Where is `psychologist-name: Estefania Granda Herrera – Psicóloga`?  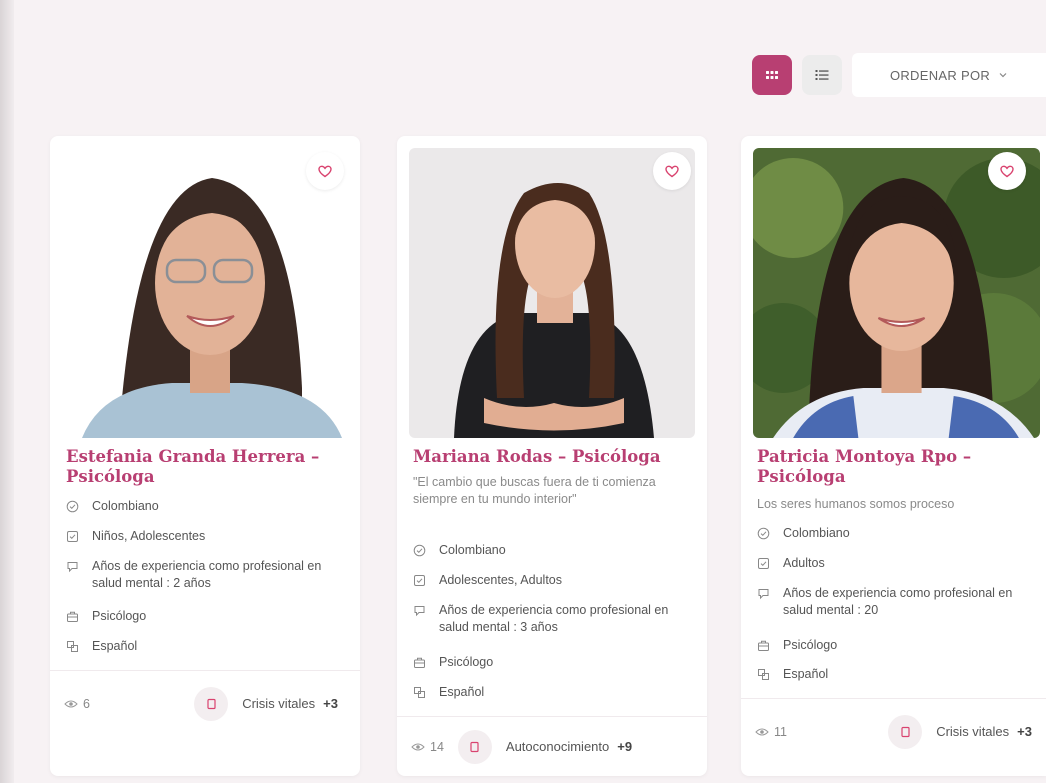
psychologist-name: Estefania Granda Herrera – Psicóloga is located at coordinates (208, 467).